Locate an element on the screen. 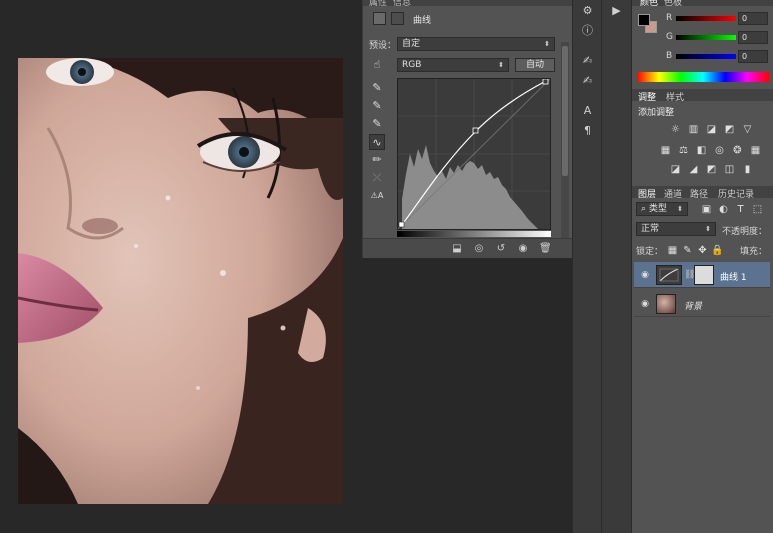 The image size is (773, 533). black-eyedropper-icon: ✎ is located at coordinates (377, 88).